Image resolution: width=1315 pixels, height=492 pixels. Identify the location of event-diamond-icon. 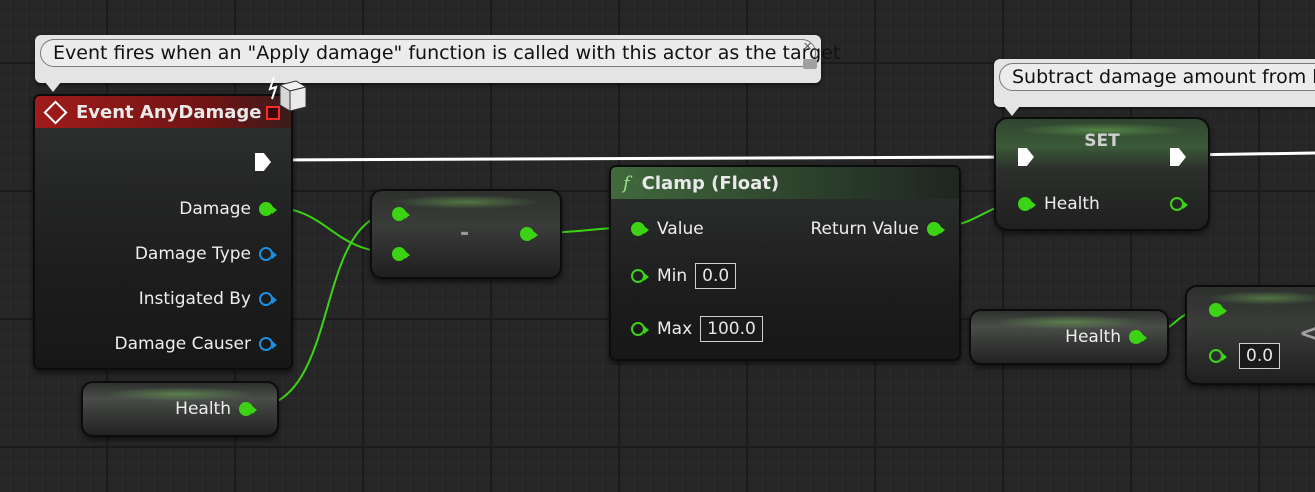
(55, 112).